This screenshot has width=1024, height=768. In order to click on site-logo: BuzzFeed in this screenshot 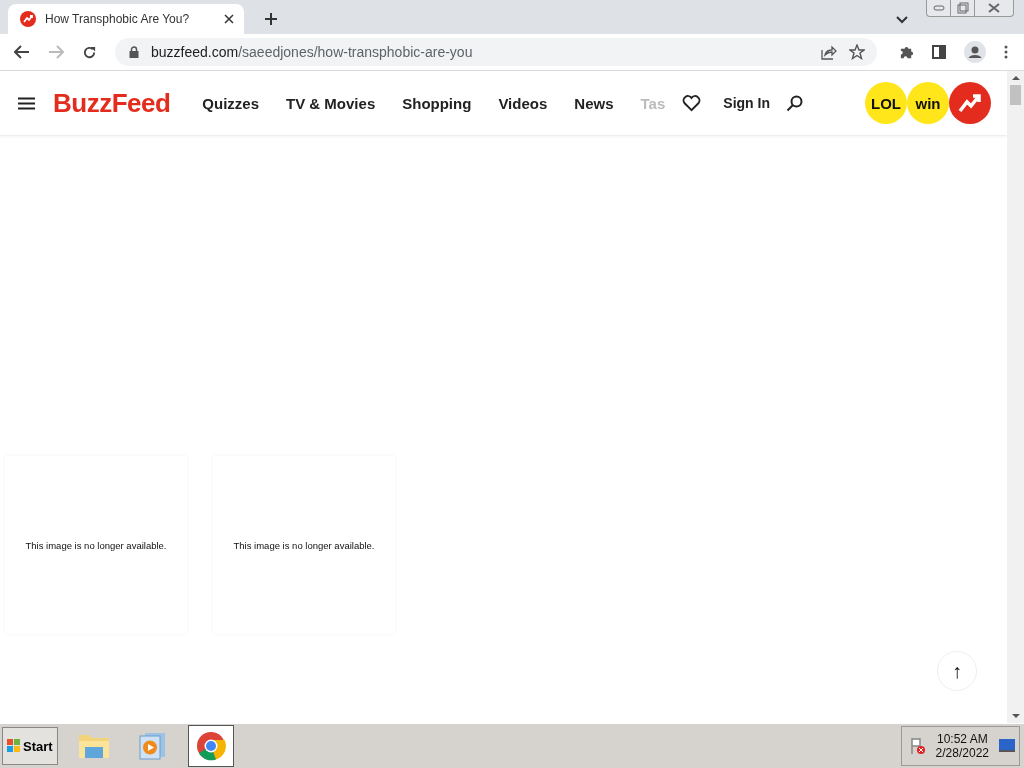, I will do `click(112, 103)`.